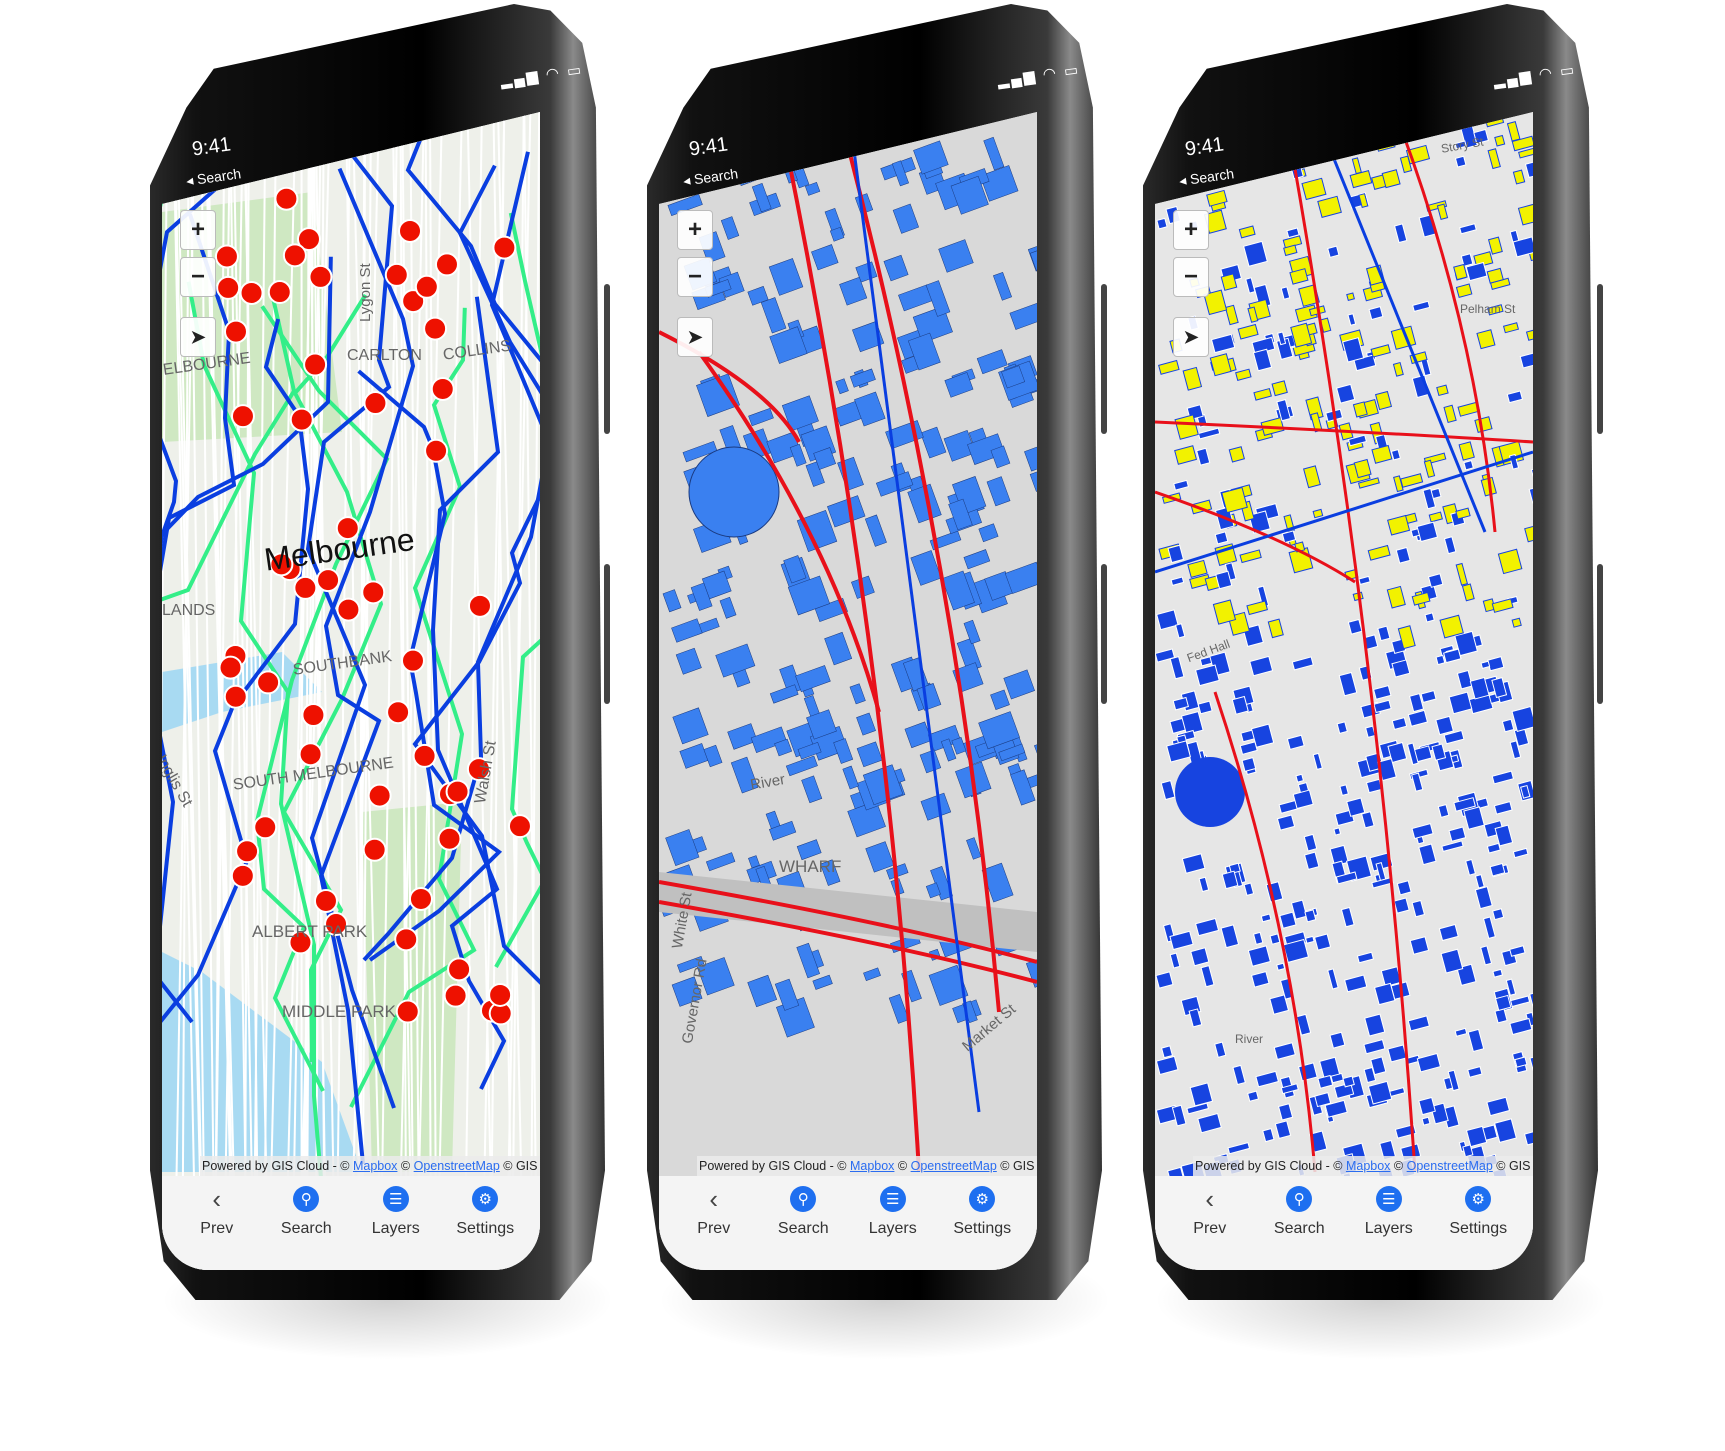 Image resolution: width=1725 pixels, height=1451 pixels. What do you see at coordinates (339, 1011) in the screenshot?
I see `map-label: MIDDLE PARK` at bounding box center [339, 1011].